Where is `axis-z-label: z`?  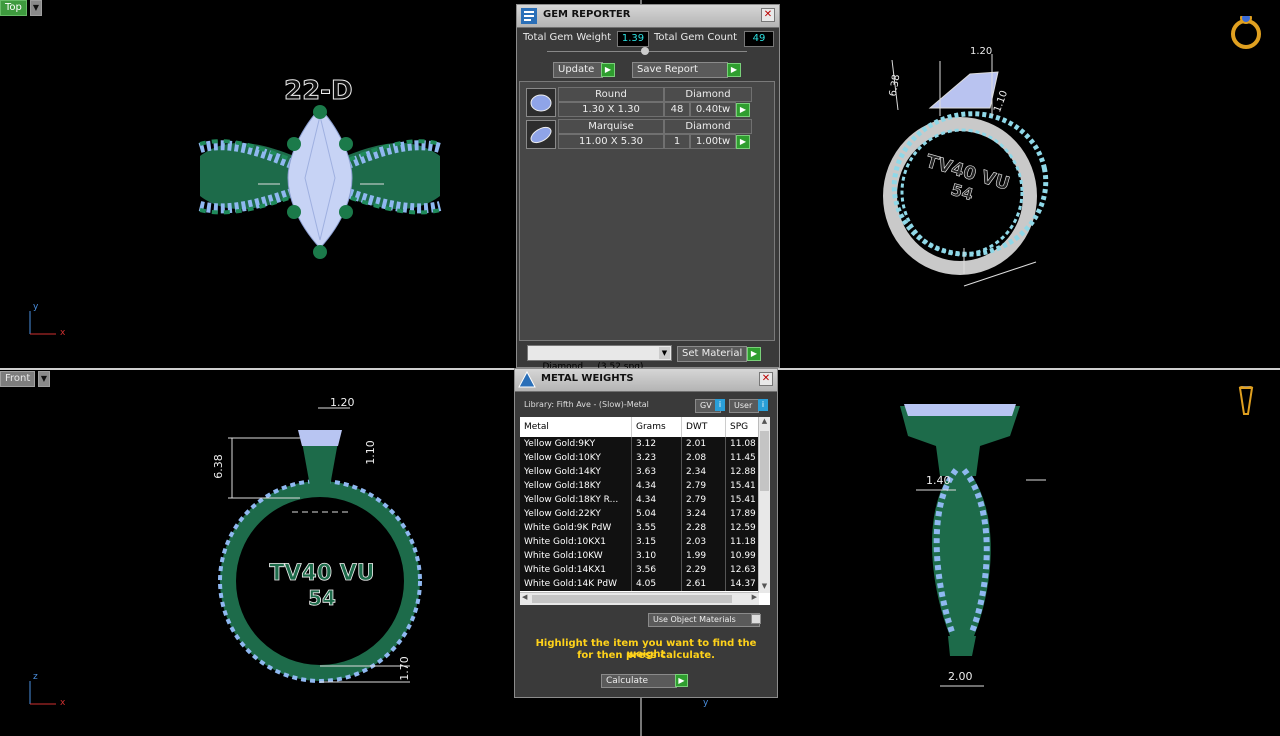 axis-z-label: z is located at coordinates (35, 677).